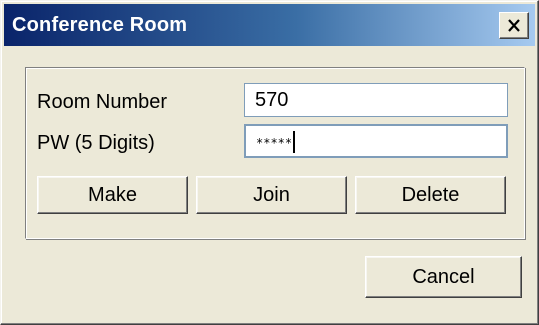 This screenshot has width=539, height=325. Describe the element at coordinates (443, 277) in the screenshot. I see `cancel-button: Cancel` at that location.